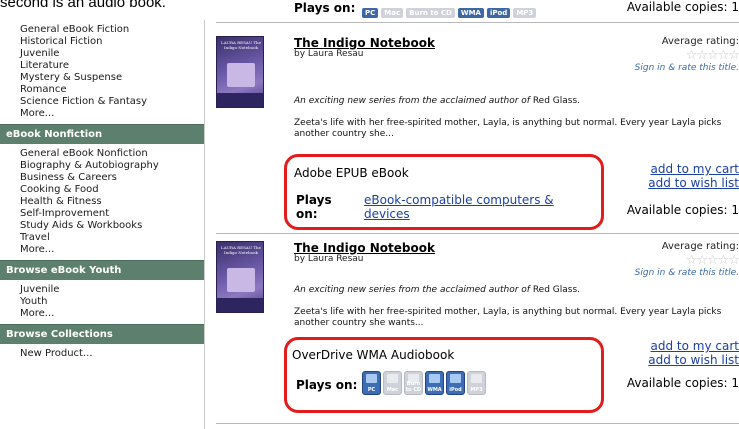  Describe the element at coordinates (351, 173) in the screenshot. I see `format-name: Adobe EPUB eBook` at that location.